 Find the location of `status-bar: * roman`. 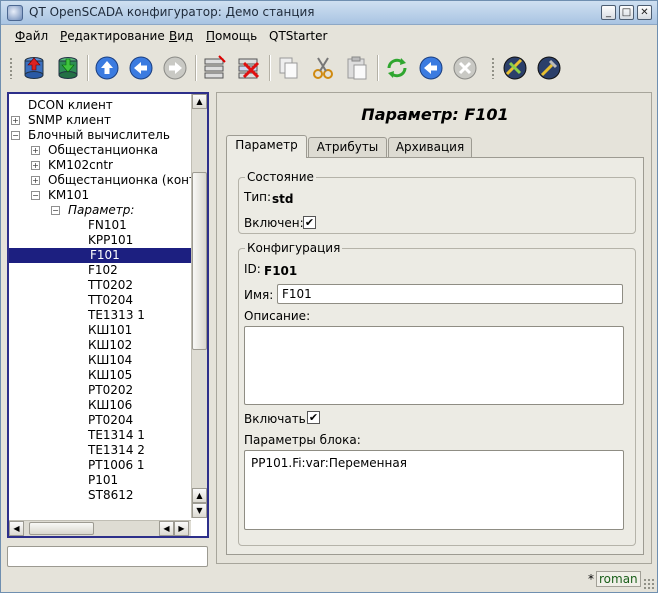

status-bar: * roman is located at coordinates (329, 580).